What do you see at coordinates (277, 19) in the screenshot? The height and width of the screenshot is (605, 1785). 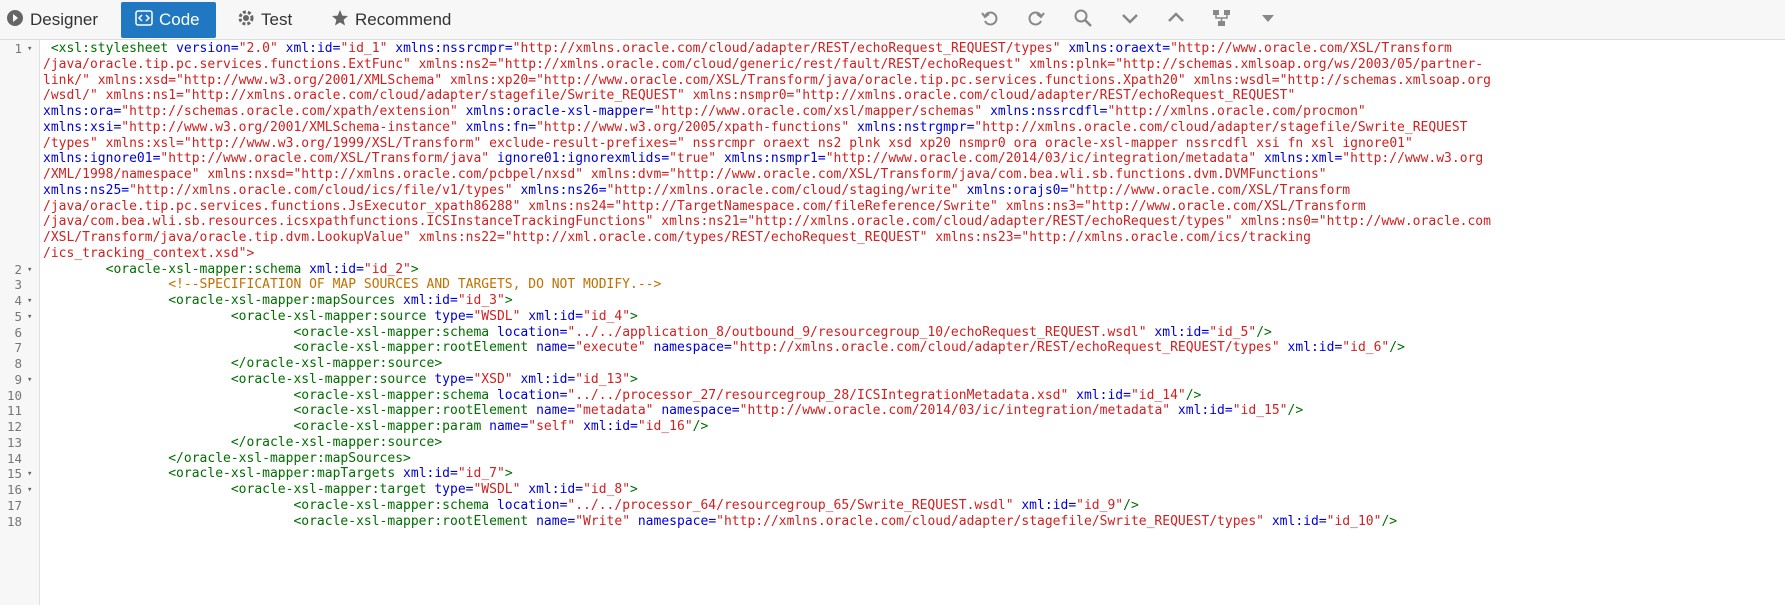 I see `tab-test-label: Test` at bounding box center [277, 19].